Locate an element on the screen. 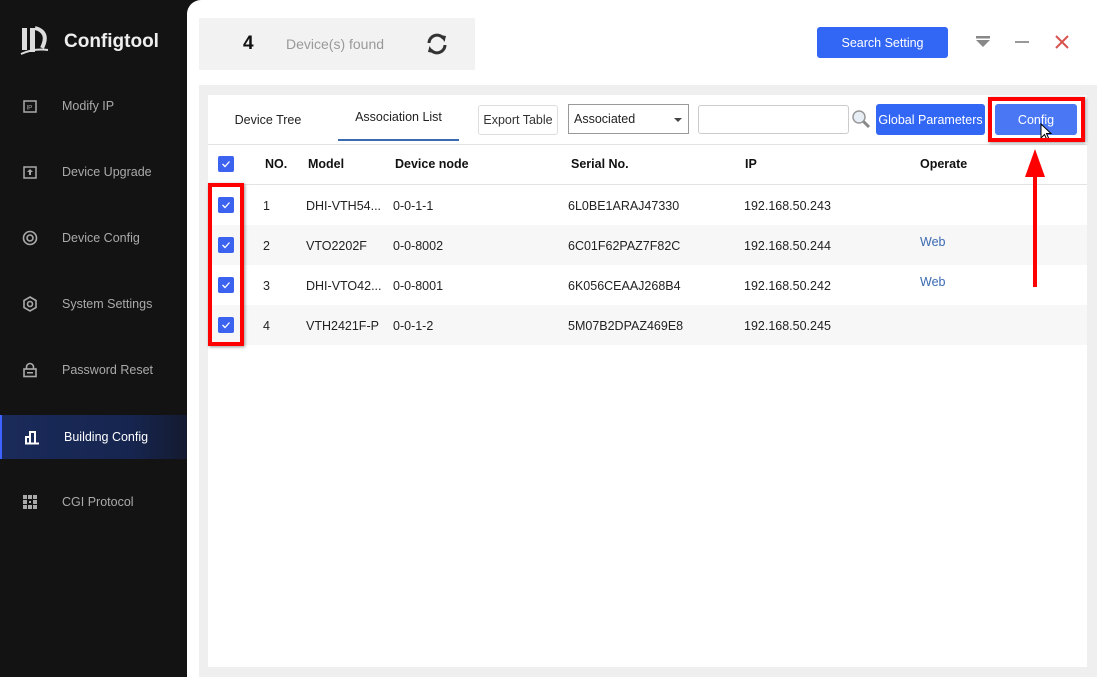 The height and width of the screenshot is (677, 1097). cell-no: 3 is located at coordinates (266, 286).